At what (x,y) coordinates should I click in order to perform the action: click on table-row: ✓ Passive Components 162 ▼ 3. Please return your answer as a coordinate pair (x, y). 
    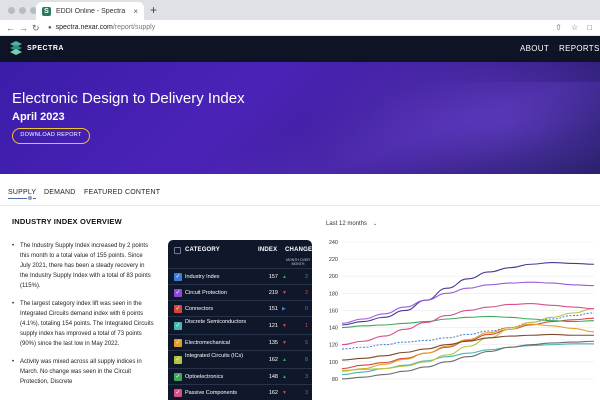
    Looking at the image, I should click on (240, 392).